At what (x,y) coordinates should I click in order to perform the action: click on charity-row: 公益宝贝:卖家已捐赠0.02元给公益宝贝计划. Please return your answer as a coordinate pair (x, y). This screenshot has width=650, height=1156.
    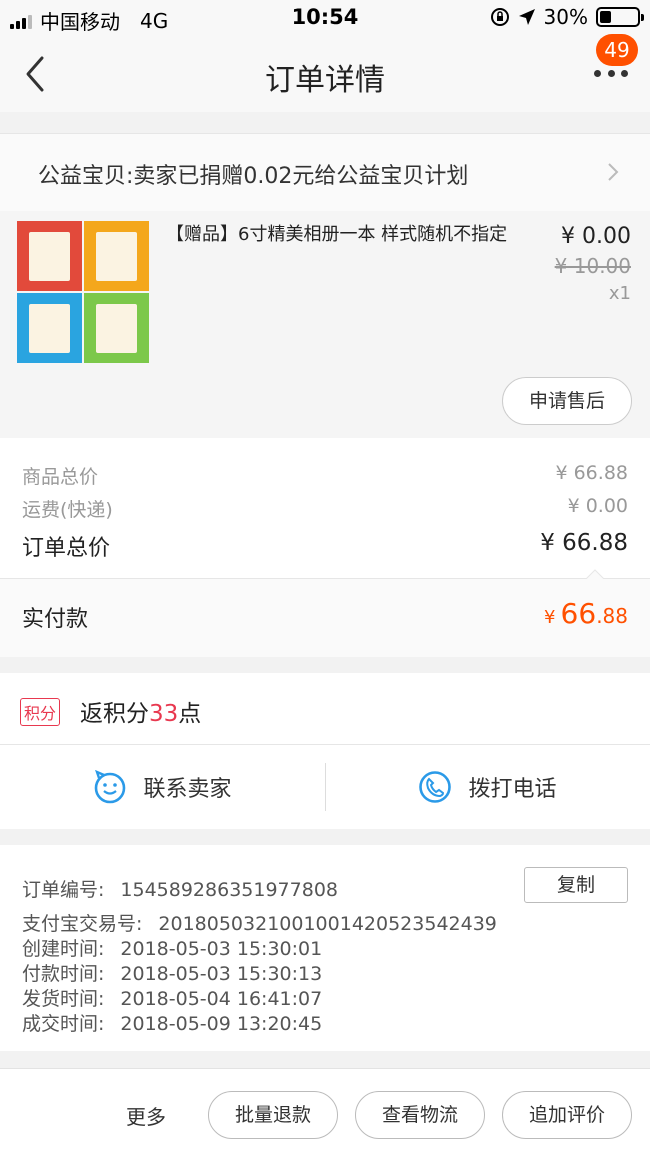
    Looking at the image, I should click on (325, 172).